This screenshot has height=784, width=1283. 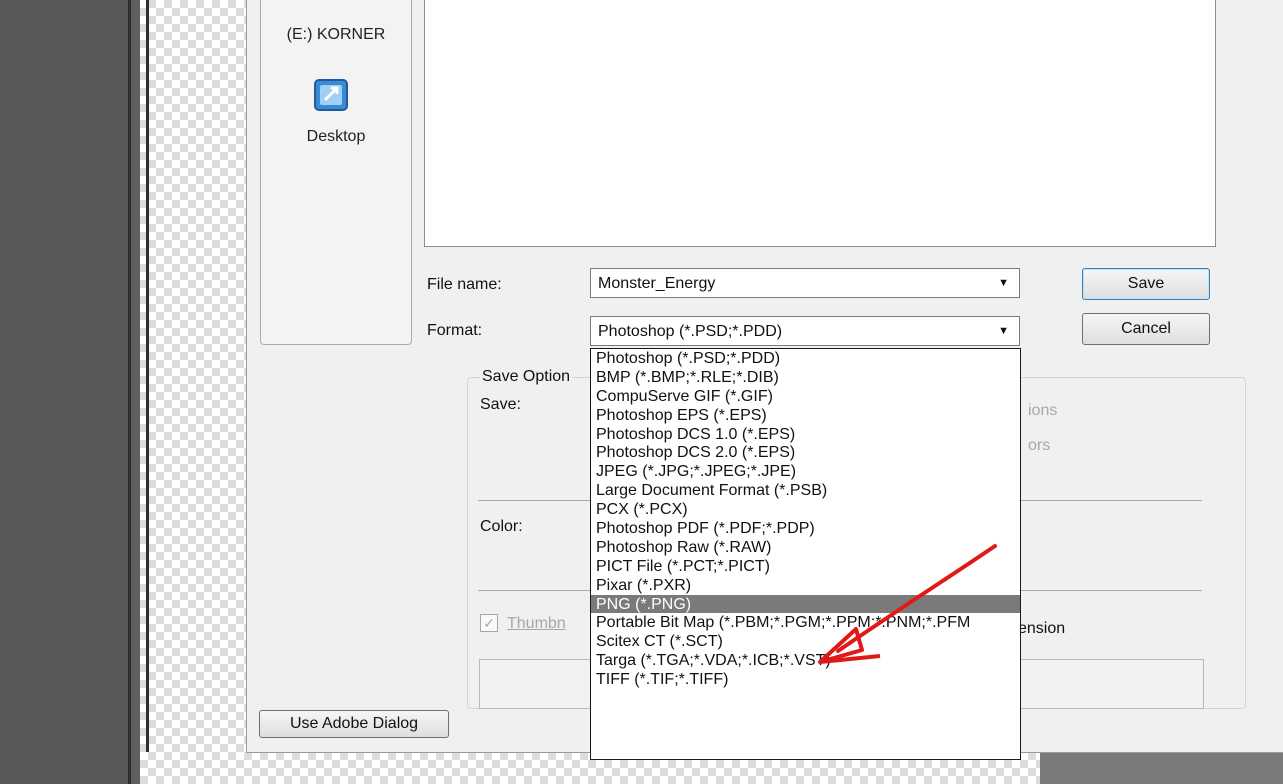 I want to click on format-option: CompuServe GIF (*.GIF), so click(x=805, y=396).